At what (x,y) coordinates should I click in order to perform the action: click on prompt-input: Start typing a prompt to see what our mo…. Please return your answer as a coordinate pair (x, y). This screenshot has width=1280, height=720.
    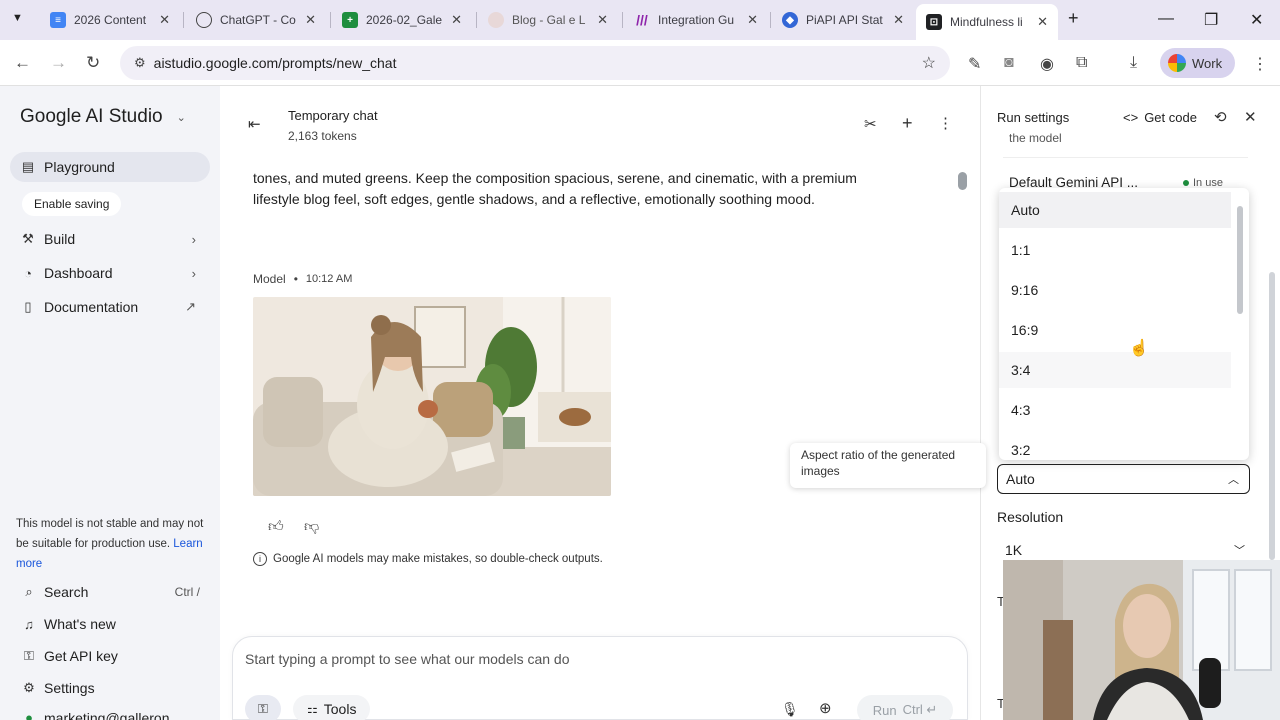
    Looking at the image, I should click on (407, 659).